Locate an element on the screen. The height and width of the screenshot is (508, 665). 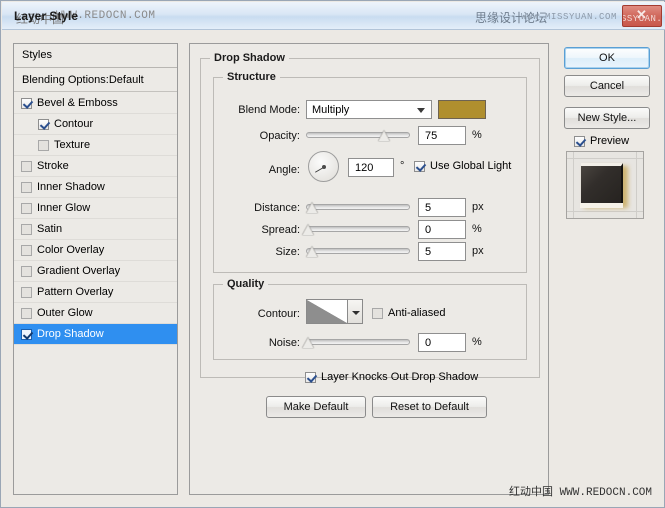
layer-knocks-out-checkbox: Layer Knocks Out Drop Shadow is located at coordinates (391, 377).